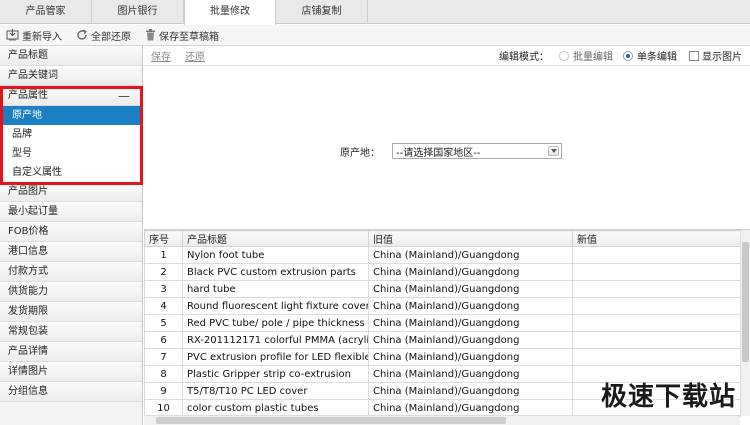  What do you see at coordinates (71, 332) in the screenshot?
I see `sidebar-item-packaging: 常规包装` at bounding box center [71, 332].